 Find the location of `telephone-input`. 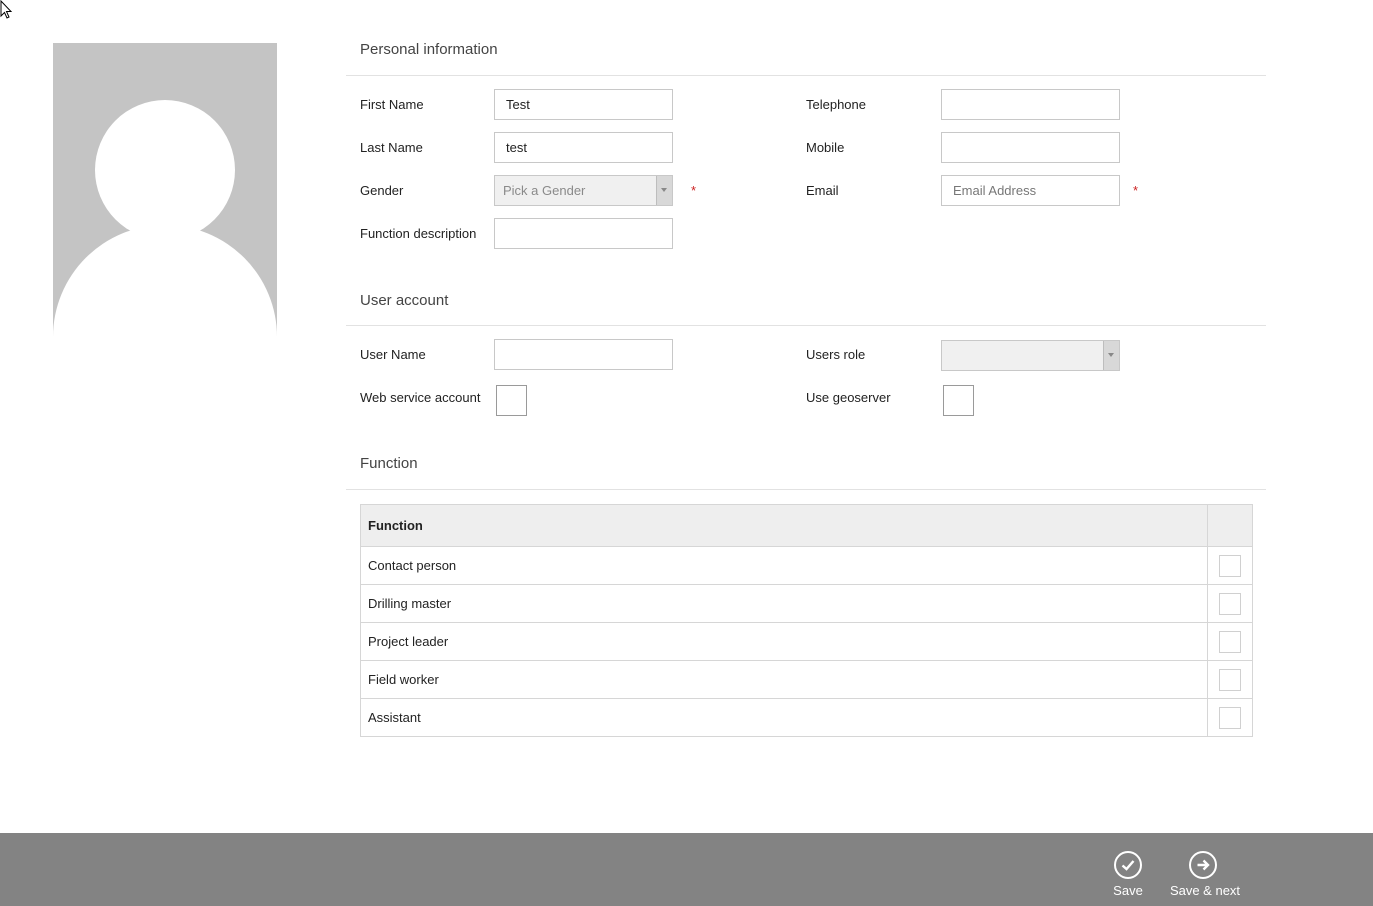

telephone-input is located at coordinates (1030, 104).